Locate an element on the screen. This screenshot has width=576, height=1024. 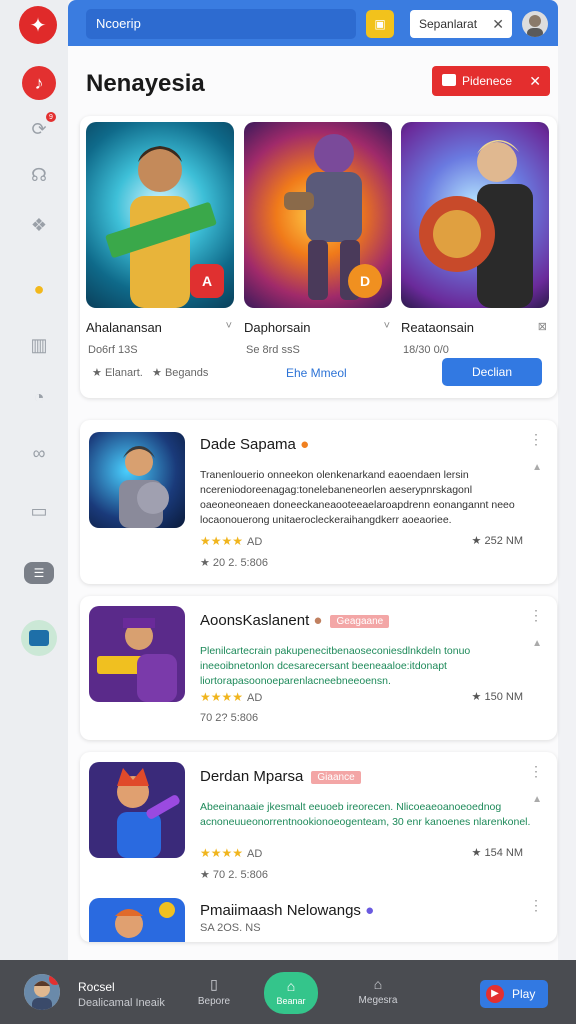
tab-messages: ⌂ Megesra is located at coordinates (378, 991).